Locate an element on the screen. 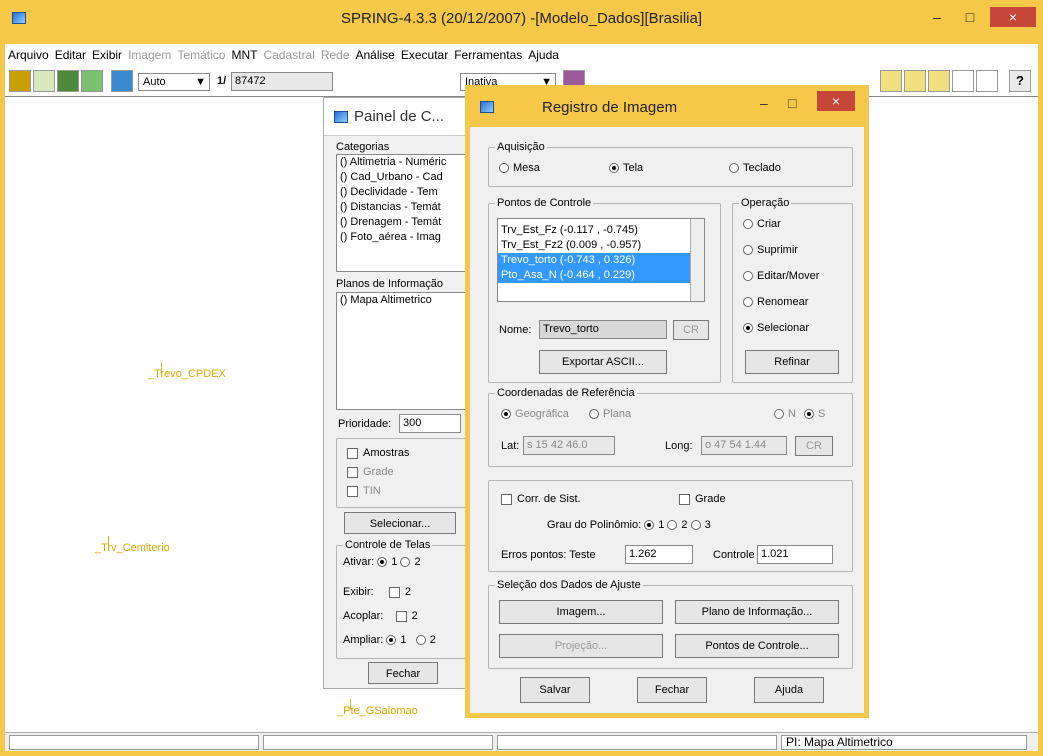 This screenshot has width=1043, height=756. acoplar-2-checkbox is located at coordinates (401, 616).